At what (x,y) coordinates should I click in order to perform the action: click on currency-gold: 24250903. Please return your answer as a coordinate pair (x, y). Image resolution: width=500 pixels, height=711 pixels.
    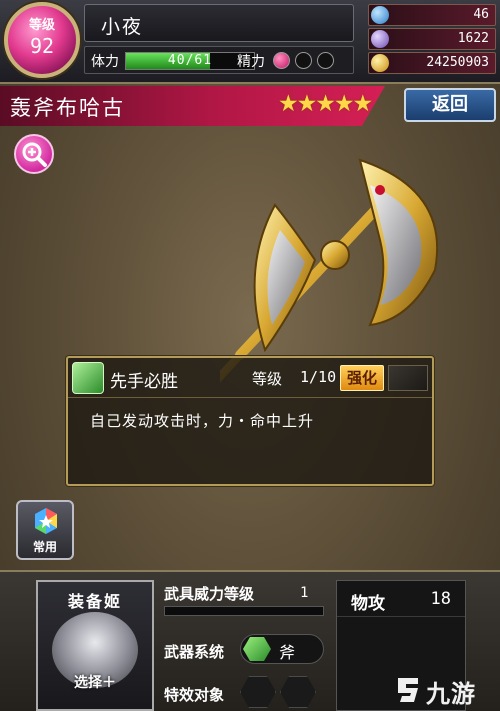
    Looking at the image, I should click on (432, 63).